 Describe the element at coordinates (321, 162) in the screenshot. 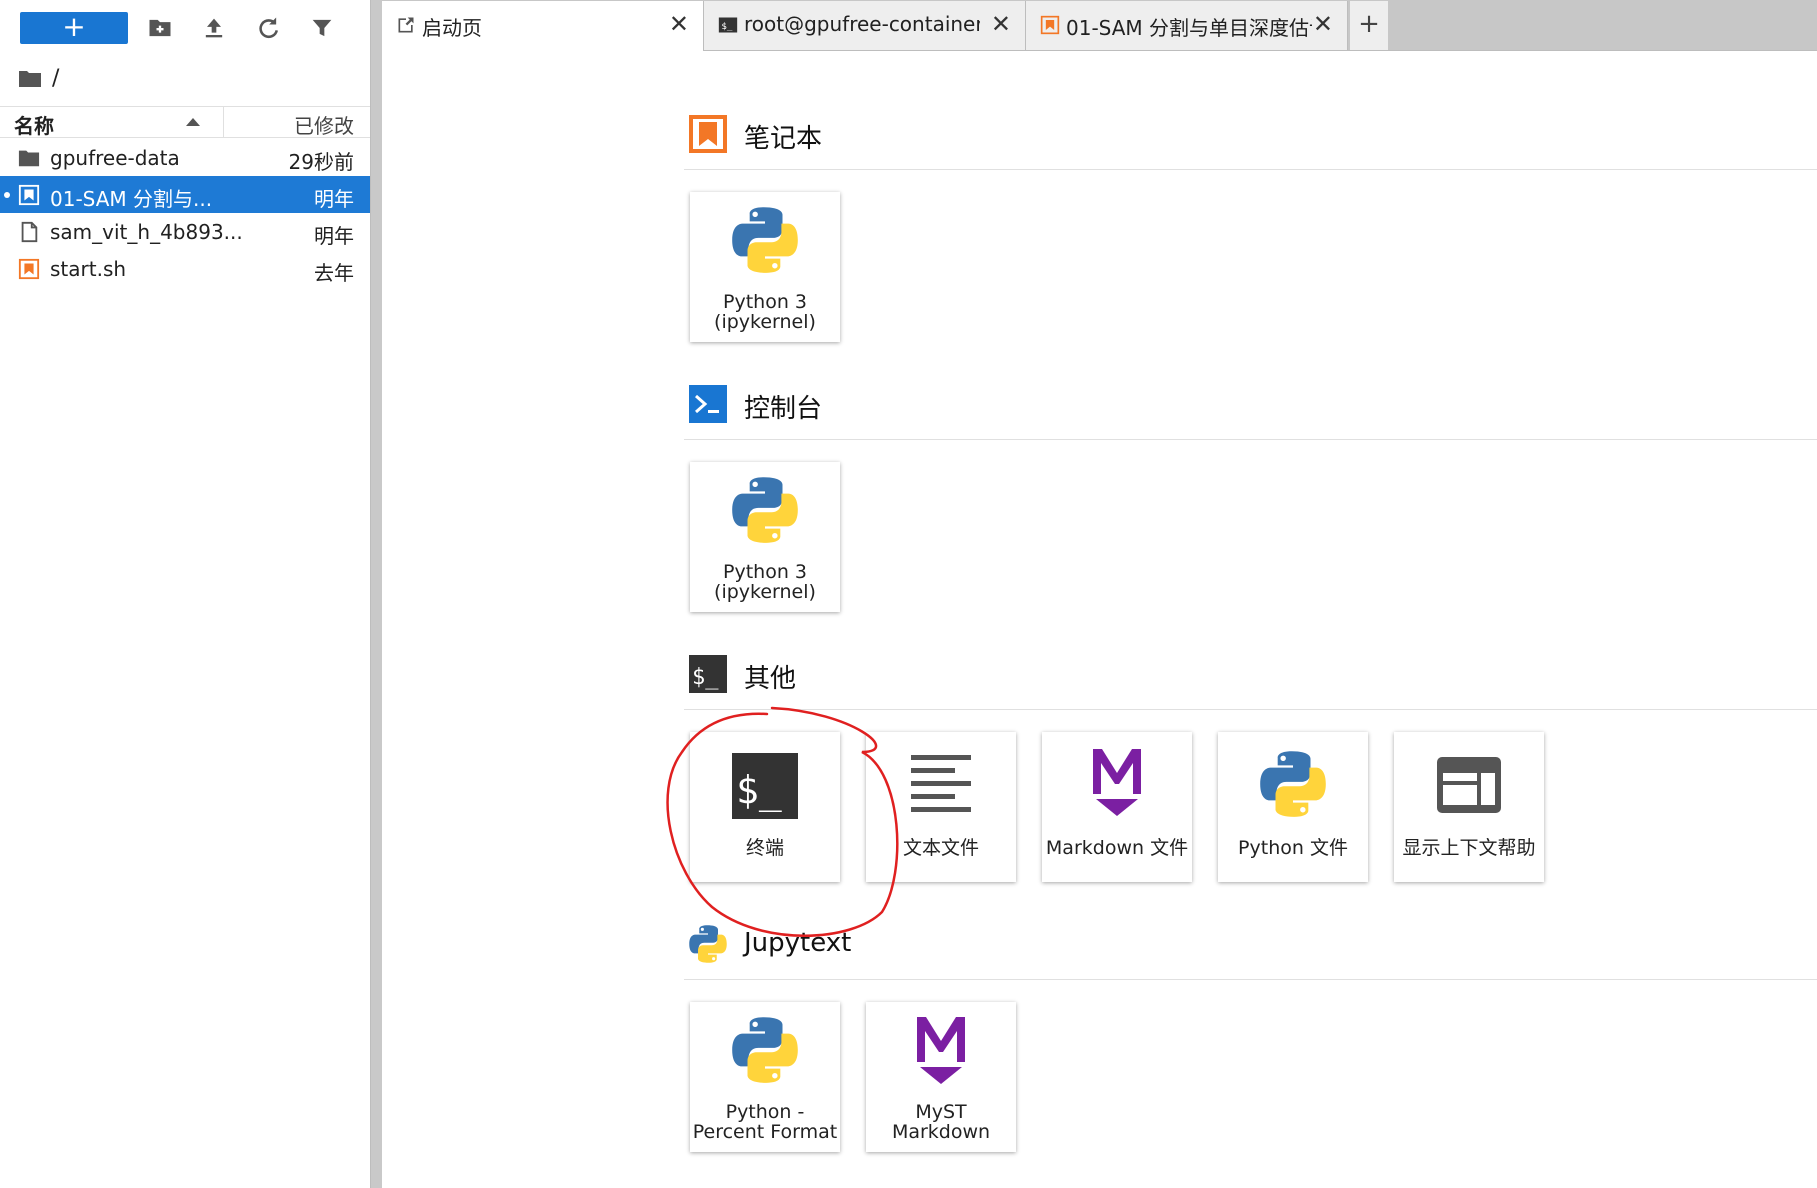

I see `file-modified: 29秒前` at that location.